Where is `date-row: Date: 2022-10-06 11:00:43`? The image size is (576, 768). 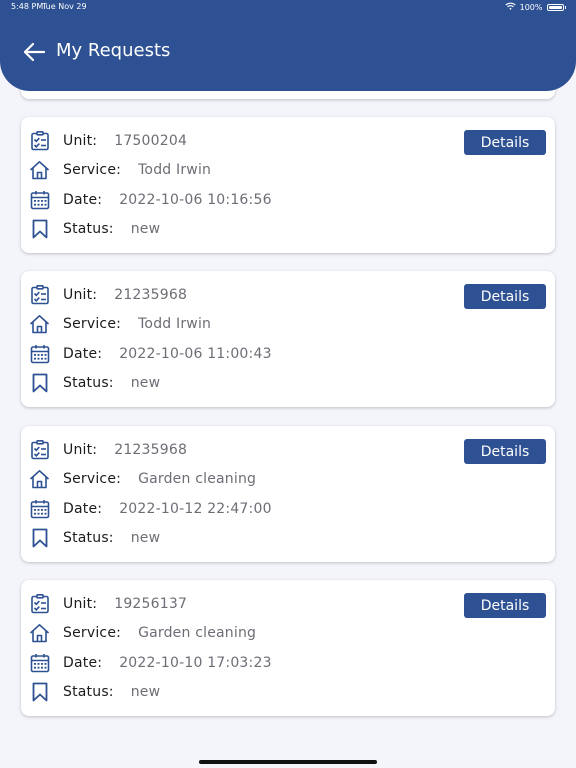
date-row: Date: 2022-10-06 11:00:43 is located at coordinates (150, 354).